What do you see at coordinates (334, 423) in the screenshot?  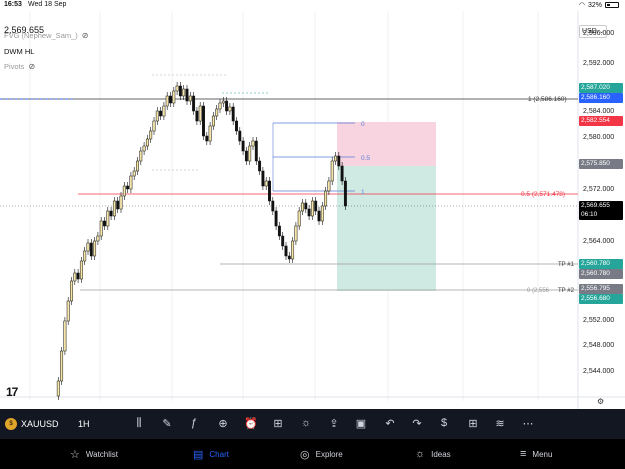 I see `share-icon: ⇪` at bounding box center [334, 423].